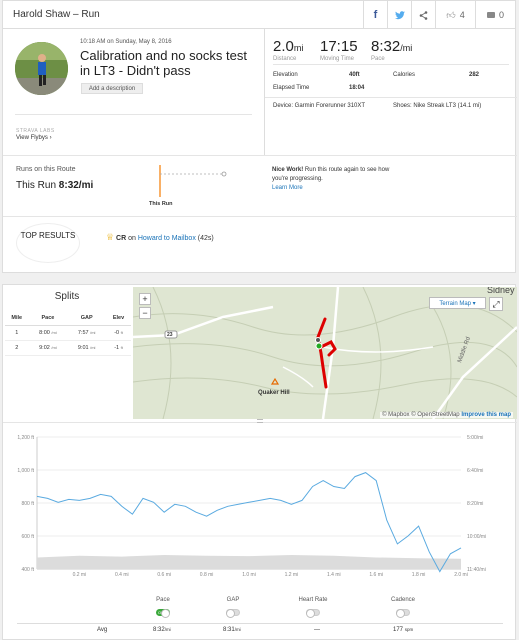  What do you see at coordinates (313, 613) in the screenshot?
I see `heart-rate-switch` at bounding box center [313, 613].